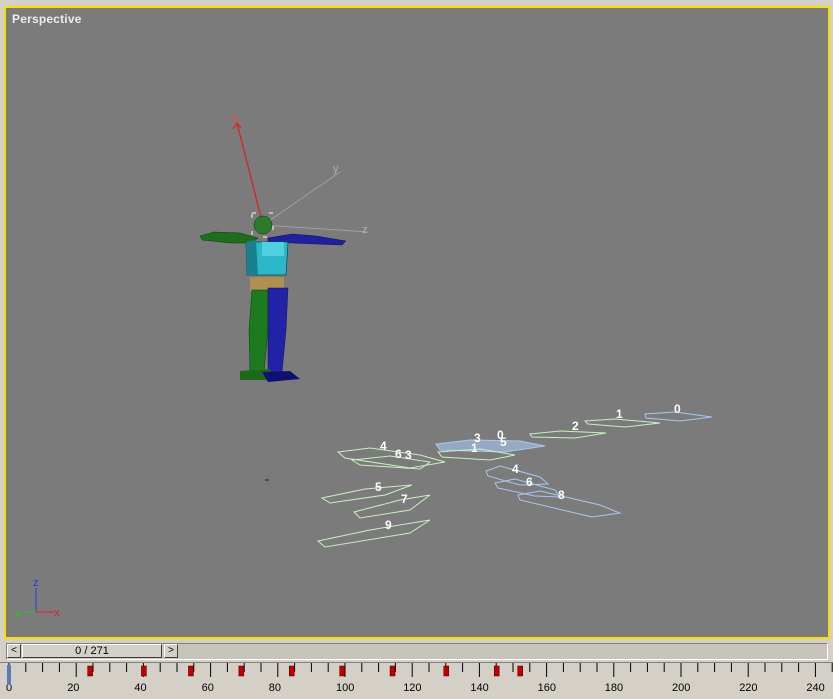  Describe the element at coordinates (9, 675) in the screenshot. I see `current-frame-marker` at that location.